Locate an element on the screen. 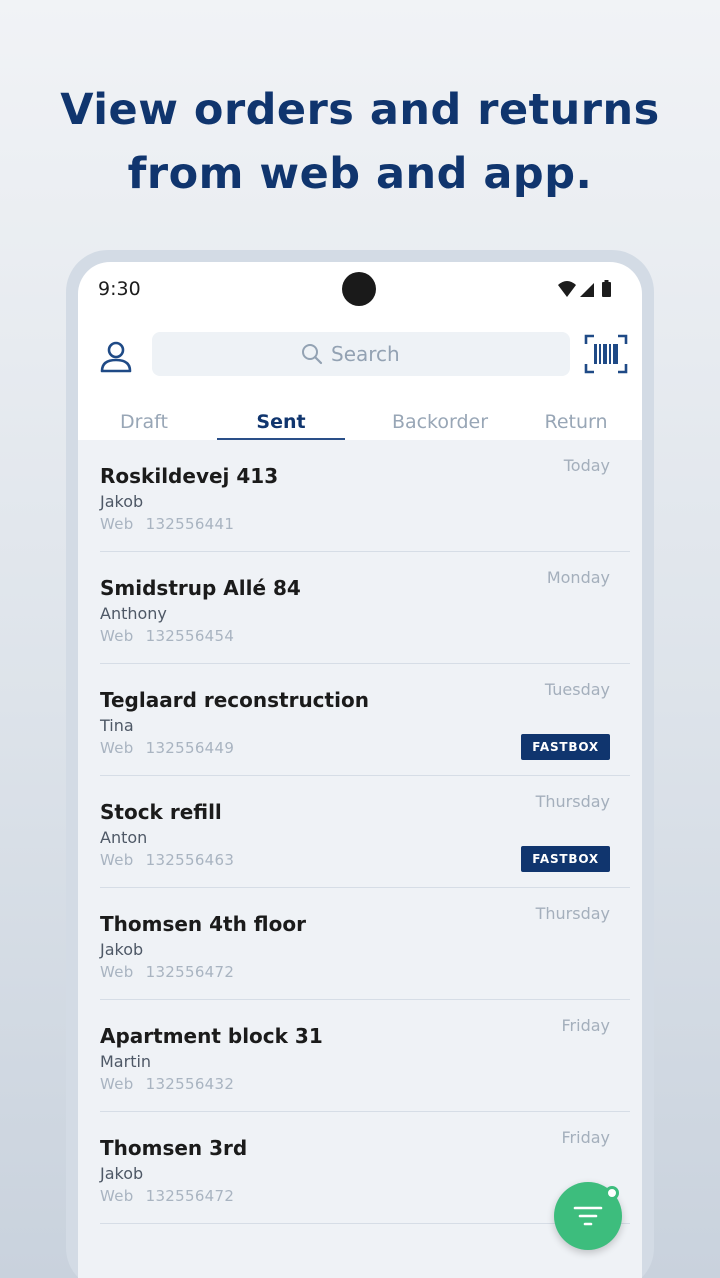 The image size is (720, 1278). tab-backorder: Backorder is located at coordinates (440, 422).